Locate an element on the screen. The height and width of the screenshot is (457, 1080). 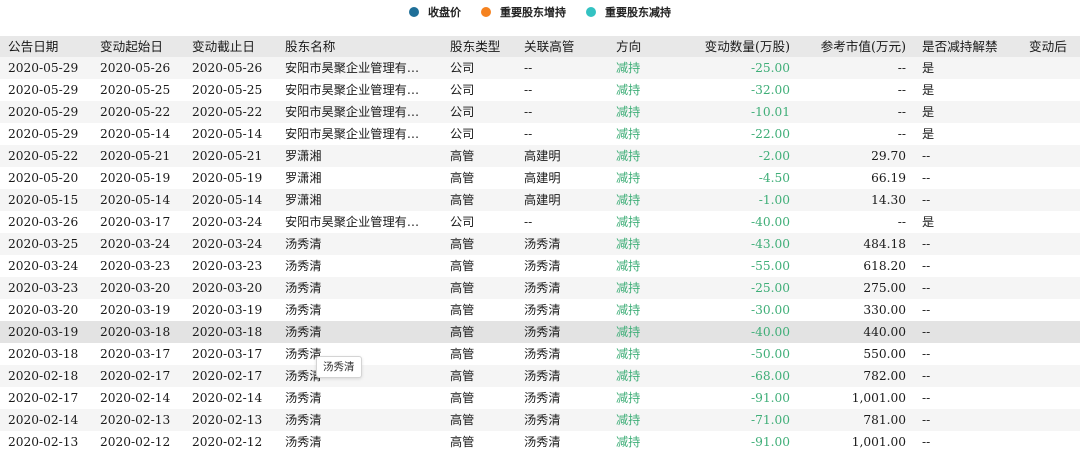
cell-change-qty: -10.01 is located at coordinates (770, 112).